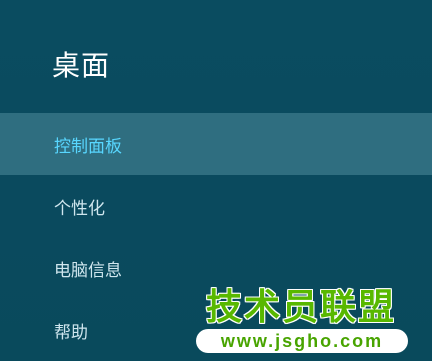 The height and width of the screenshot is (361, 432). Describe the element at coordinates (301, 307) in the screenshot. I see `watermark-title: 技术员联盟` at that location.